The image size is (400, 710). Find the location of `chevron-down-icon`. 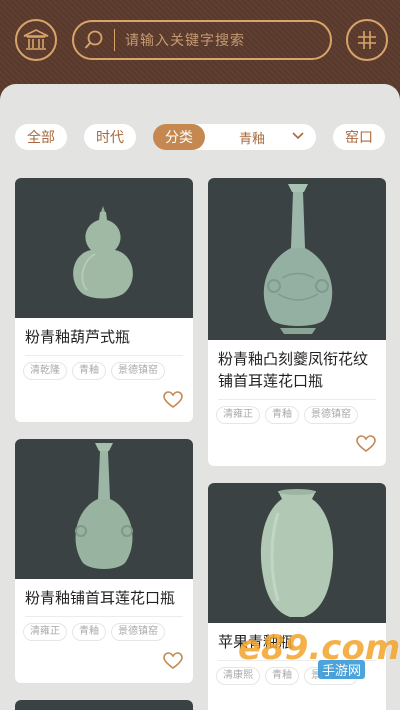

chevron-down-icon is located at coordinates (298, 136).